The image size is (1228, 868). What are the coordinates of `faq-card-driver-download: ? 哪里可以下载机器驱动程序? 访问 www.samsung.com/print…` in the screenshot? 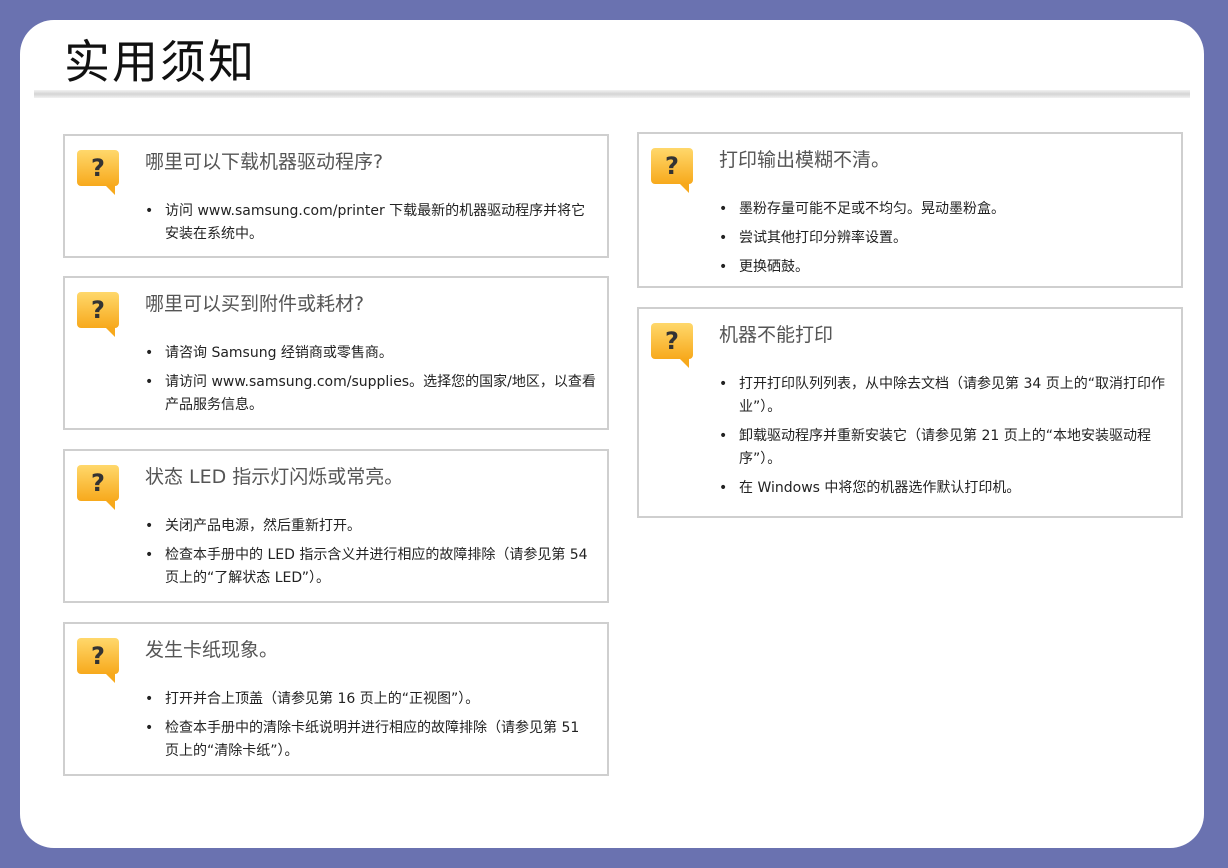 It's located at (336, 196).